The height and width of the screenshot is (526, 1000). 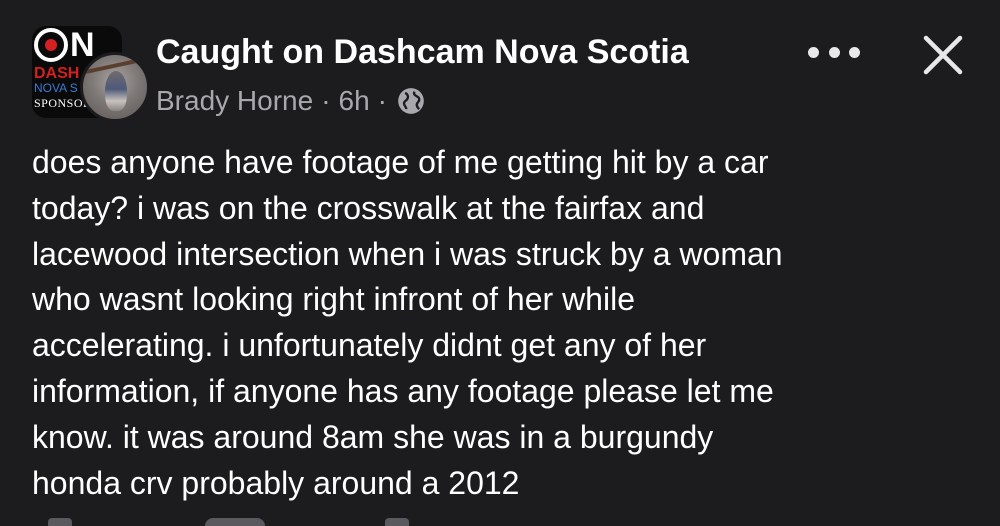 What do you see at coordinates (354, 101) in the screenshot?
I see `post-time: 6h` at bounding box center [354, 101].